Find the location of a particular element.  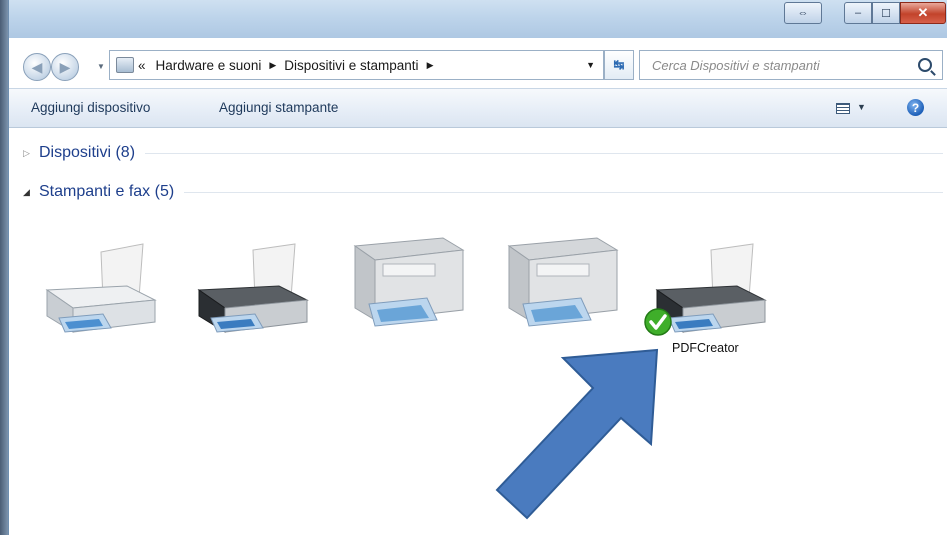

desktop-edge is located at coordinates (4, 267).